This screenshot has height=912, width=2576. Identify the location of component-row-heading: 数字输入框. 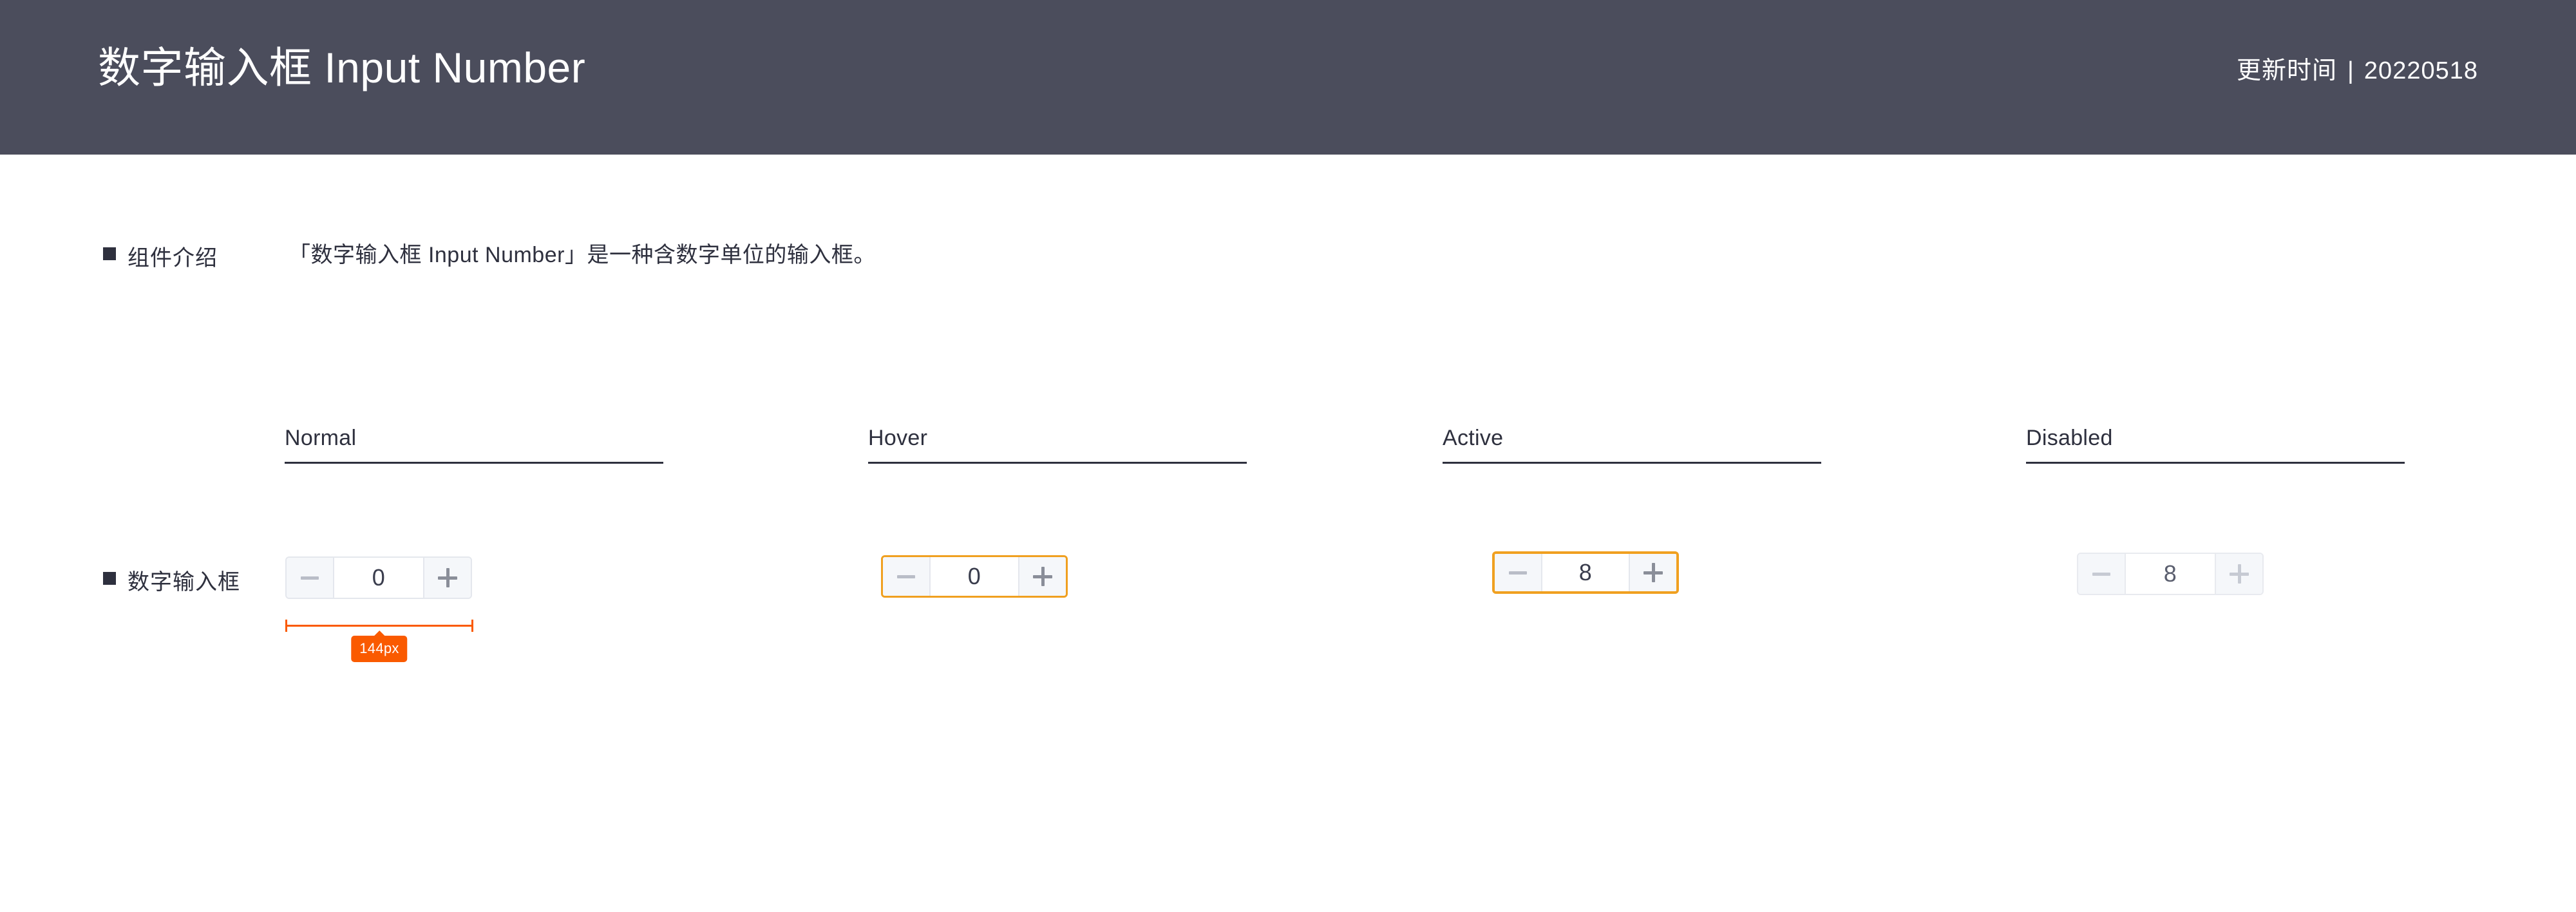
(171, 580).